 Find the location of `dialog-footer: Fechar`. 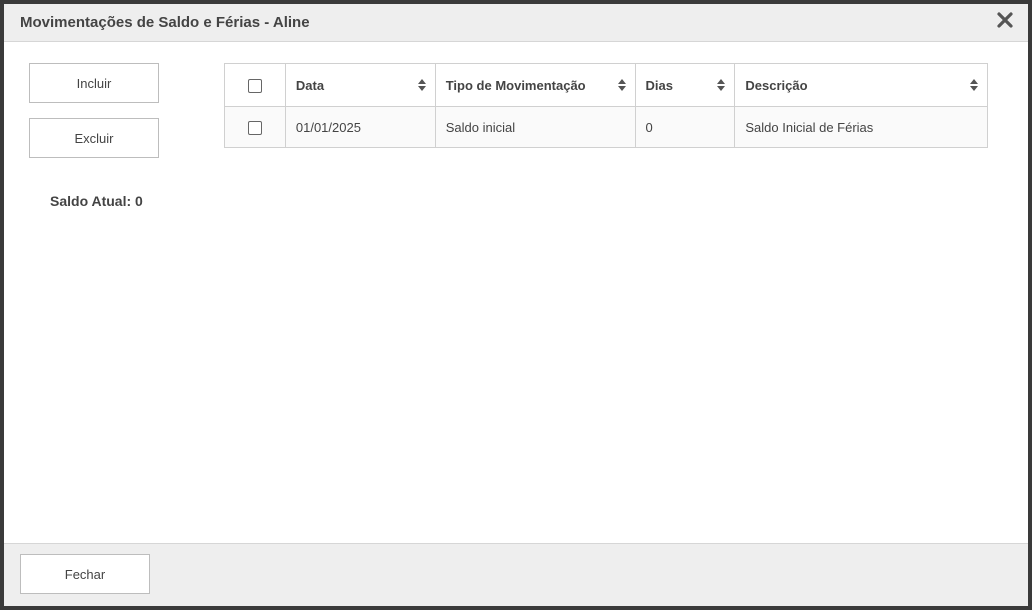

dialog-footer: Fechar is located at coordinates (516, 574).